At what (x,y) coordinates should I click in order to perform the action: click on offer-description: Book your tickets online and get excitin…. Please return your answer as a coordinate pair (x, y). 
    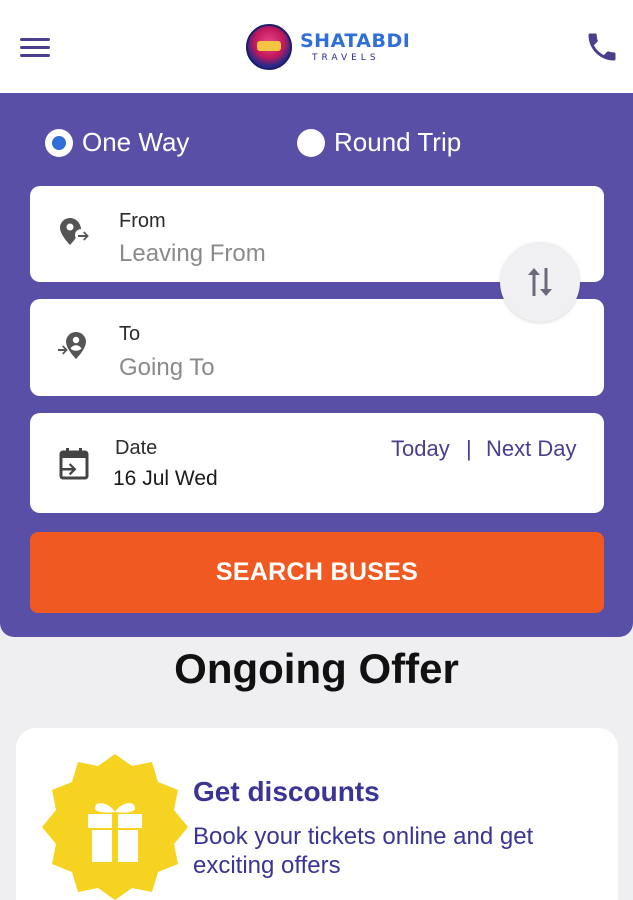
    Looking at the image, I should click on (363, 851).